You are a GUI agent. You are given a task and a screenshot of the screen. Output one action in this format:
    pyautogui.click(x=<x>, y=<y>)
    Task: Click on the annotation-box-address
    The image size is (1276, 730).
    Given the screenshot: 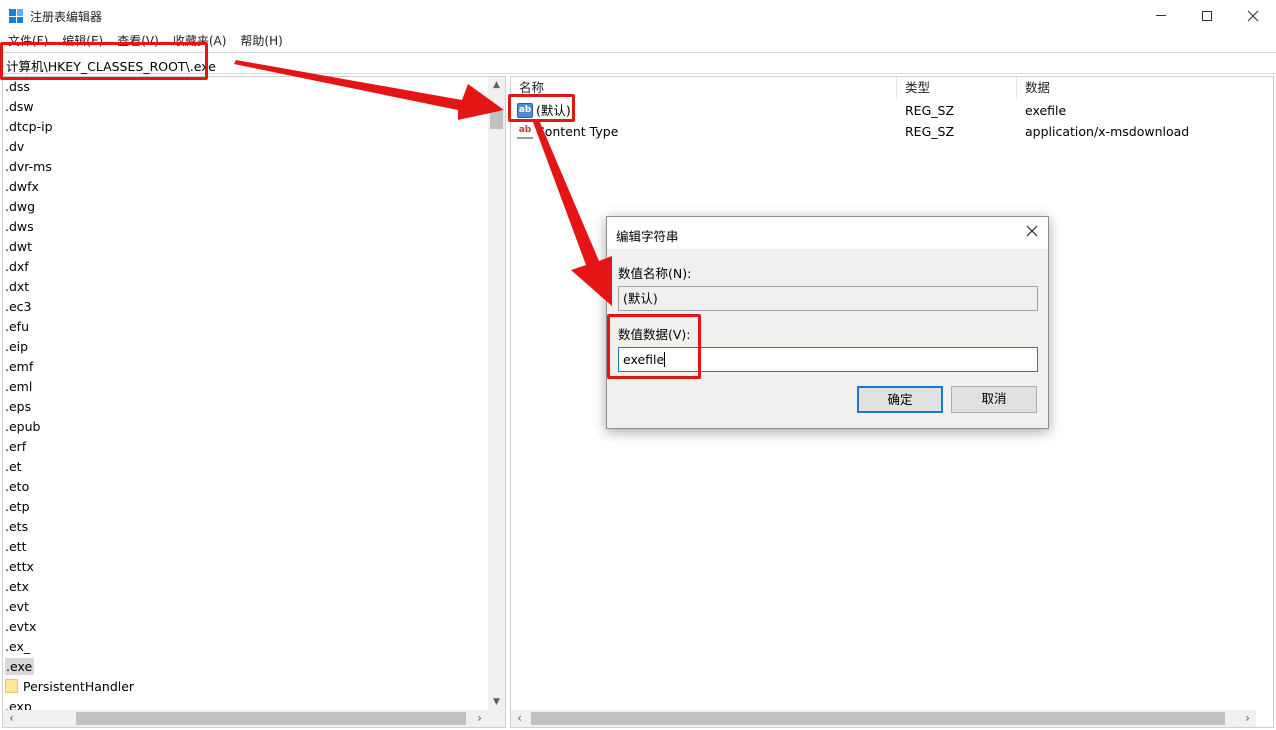 What is the action you would take?
    pyautogui.click(x=104, y=61)
    